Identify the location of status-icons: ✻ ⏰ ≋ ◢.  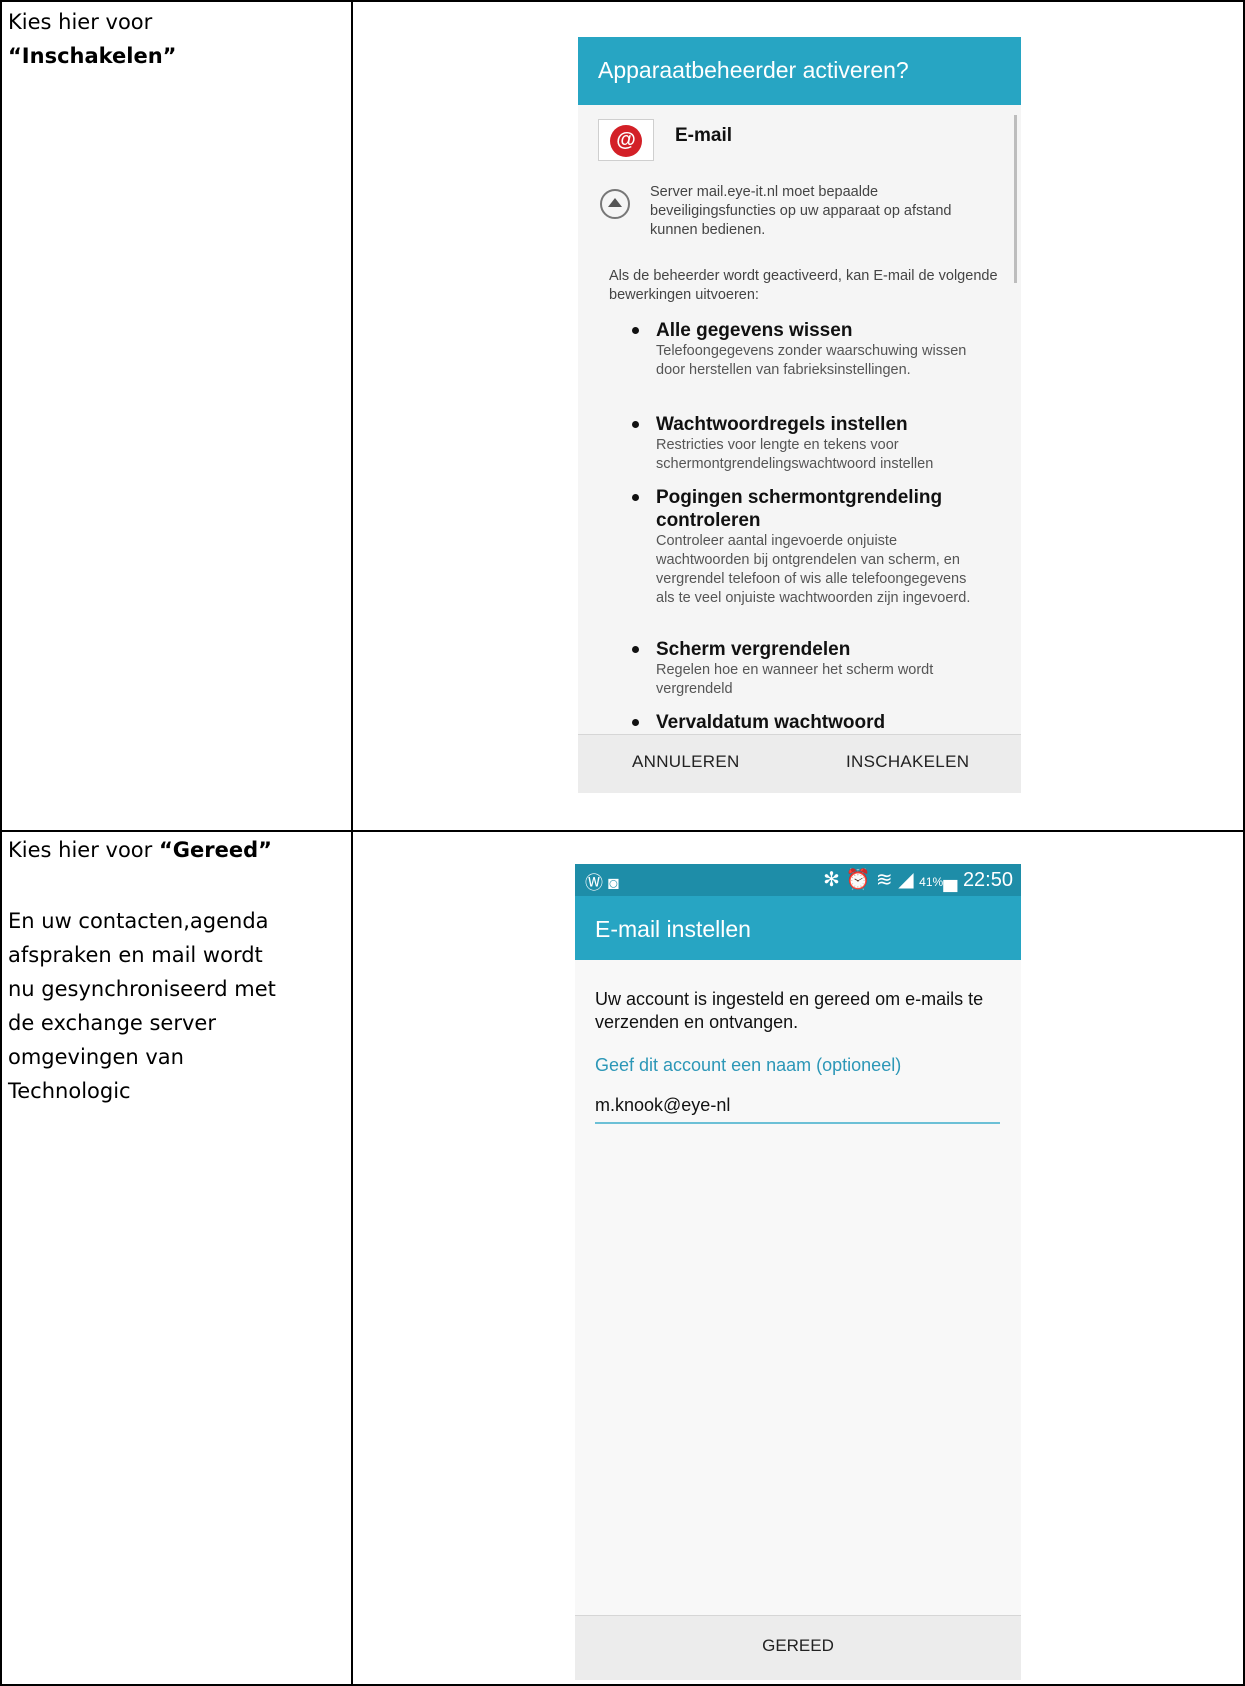
(868, 880).